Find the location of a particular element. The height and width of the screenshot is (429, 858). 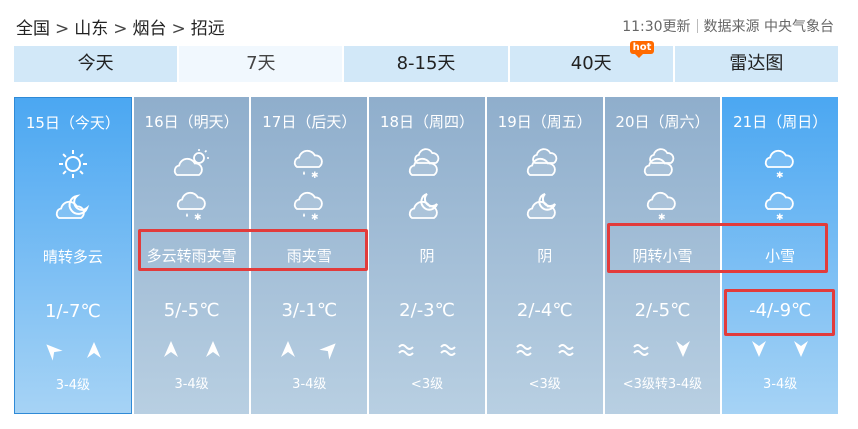

temperature-range: 5/-5℃ is located at coordinates (191, 310).